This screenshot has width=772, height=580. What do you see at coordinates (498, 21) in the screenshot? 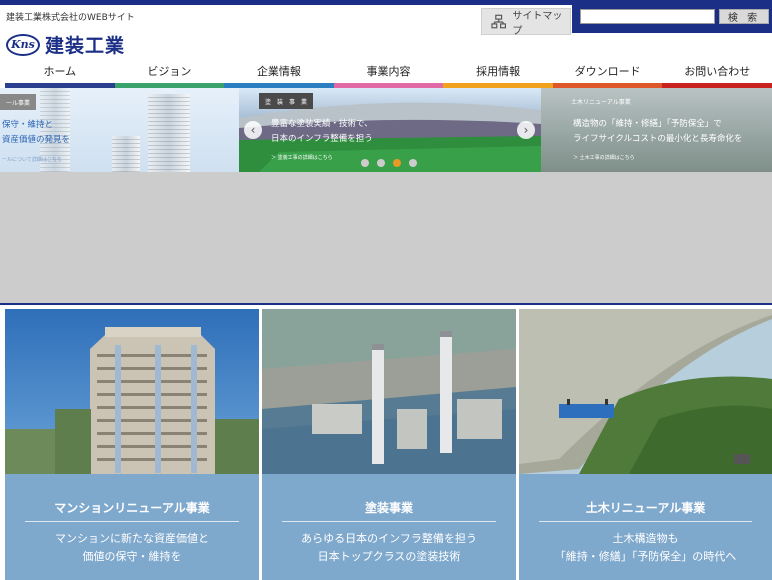
I see `sitemap-icon` at bounding box center [498, 21].